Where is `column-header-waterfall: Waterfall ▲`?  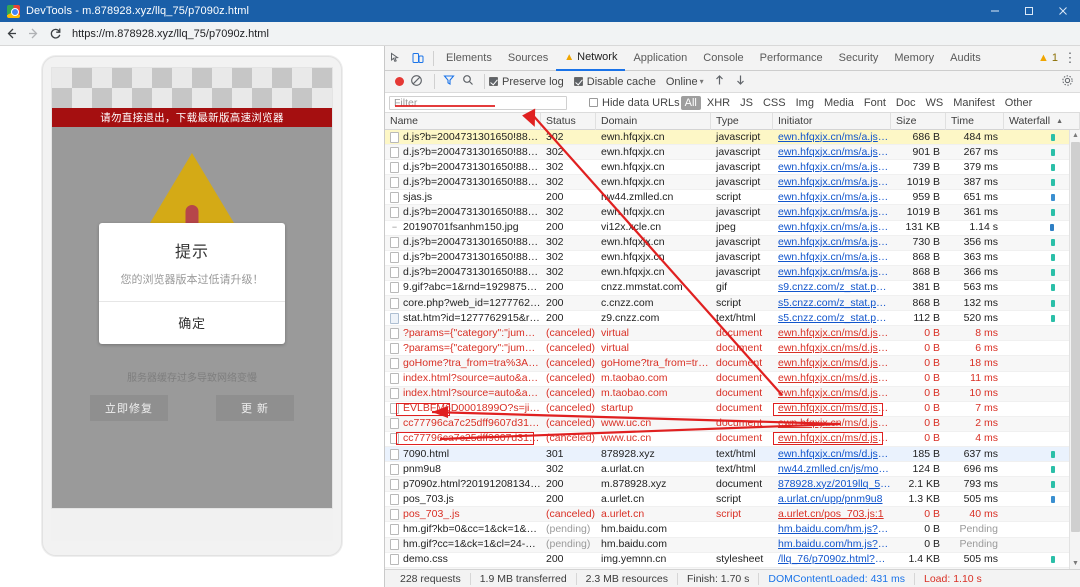 column-header-waterfall: Waterfall ▲ is located at coordinates (1042, 121).